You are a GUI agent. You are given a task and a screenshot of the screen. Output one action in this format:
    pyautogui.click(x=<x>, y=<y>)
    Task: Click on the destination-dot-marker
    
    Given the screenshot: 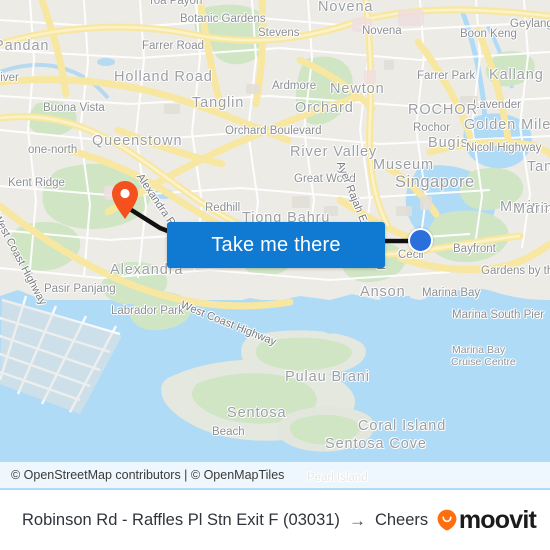 What is the action you would take?
    pyautogui.click(x=420, y=240)
    